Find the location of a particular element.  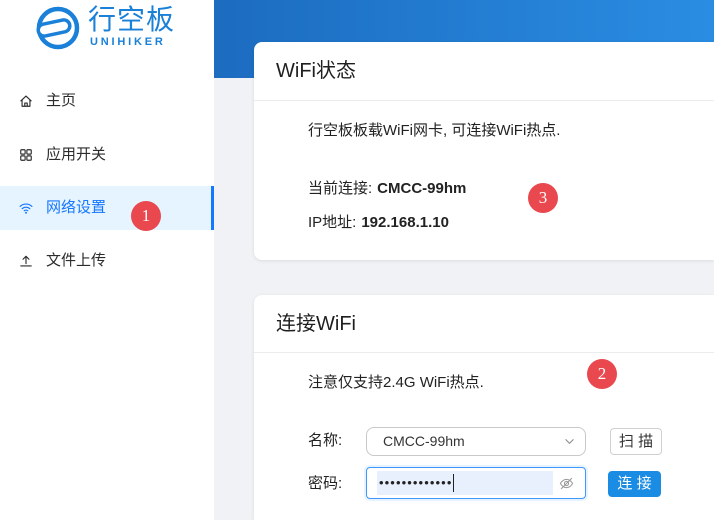

ip-address-label: IP地址: is located at coordinates (332, 222).